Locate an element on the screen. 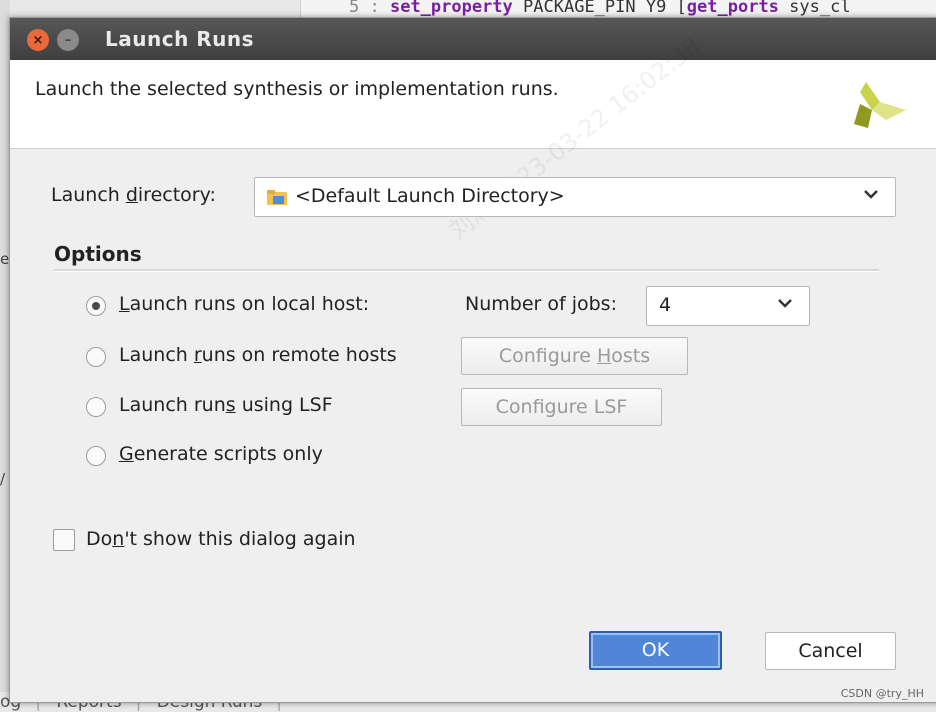 The image size is (936, 712). remote-hosts-radio is located at coordinates (96, 357).